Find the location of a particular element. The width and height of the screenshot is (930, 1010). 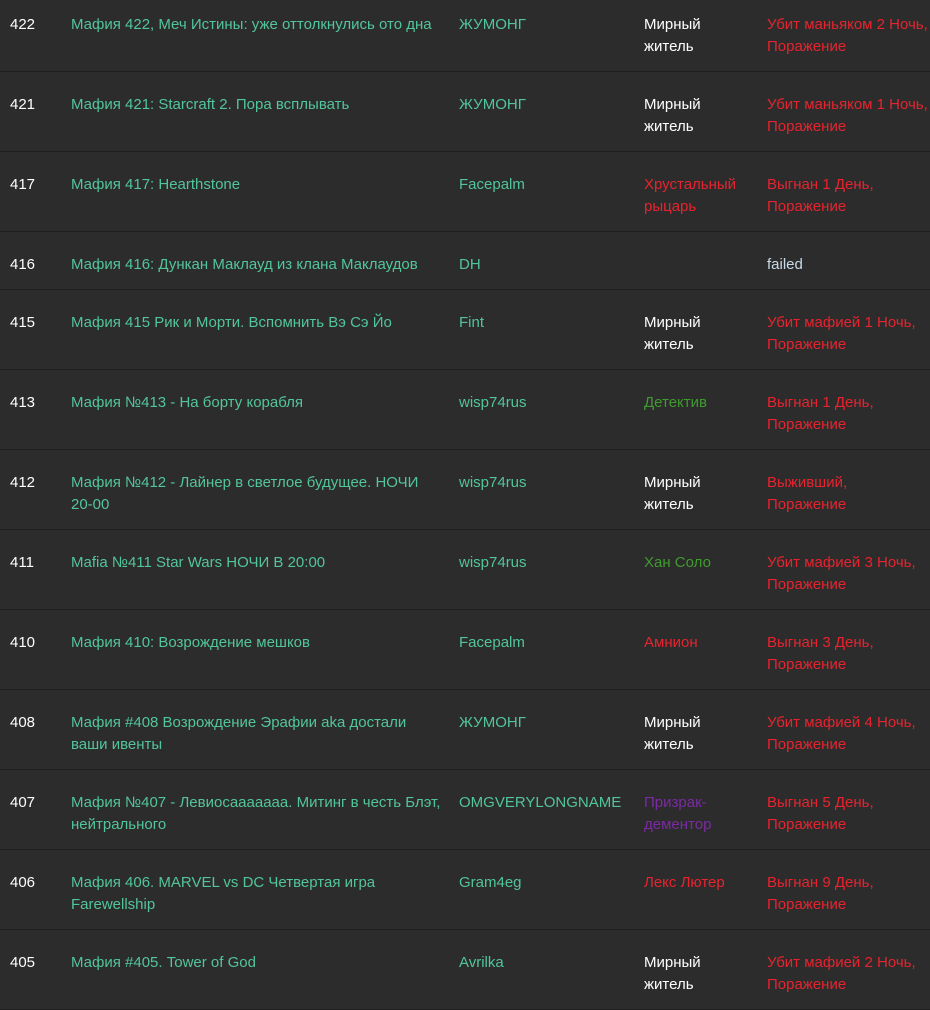

result-label: Убит мафией 1 Ночь, Поражение is located at coordinates (841, 333).